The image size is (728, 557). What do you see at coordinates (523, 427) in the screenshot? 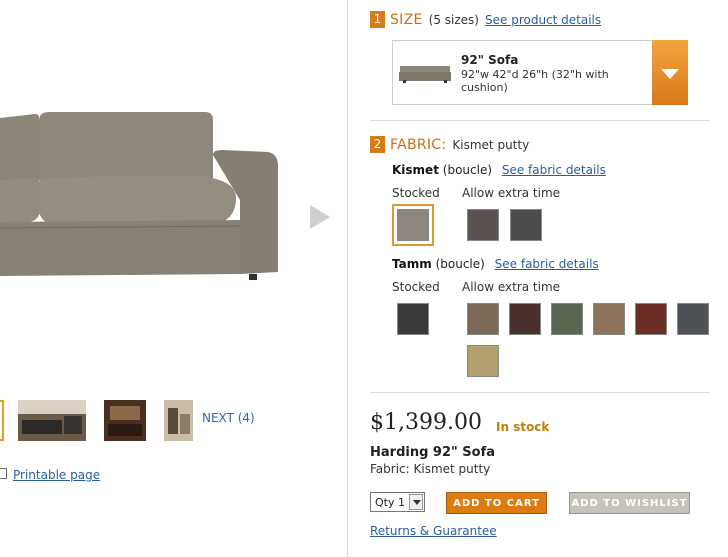
I see `stock-status: In stock` at bounding box center [523, 427].